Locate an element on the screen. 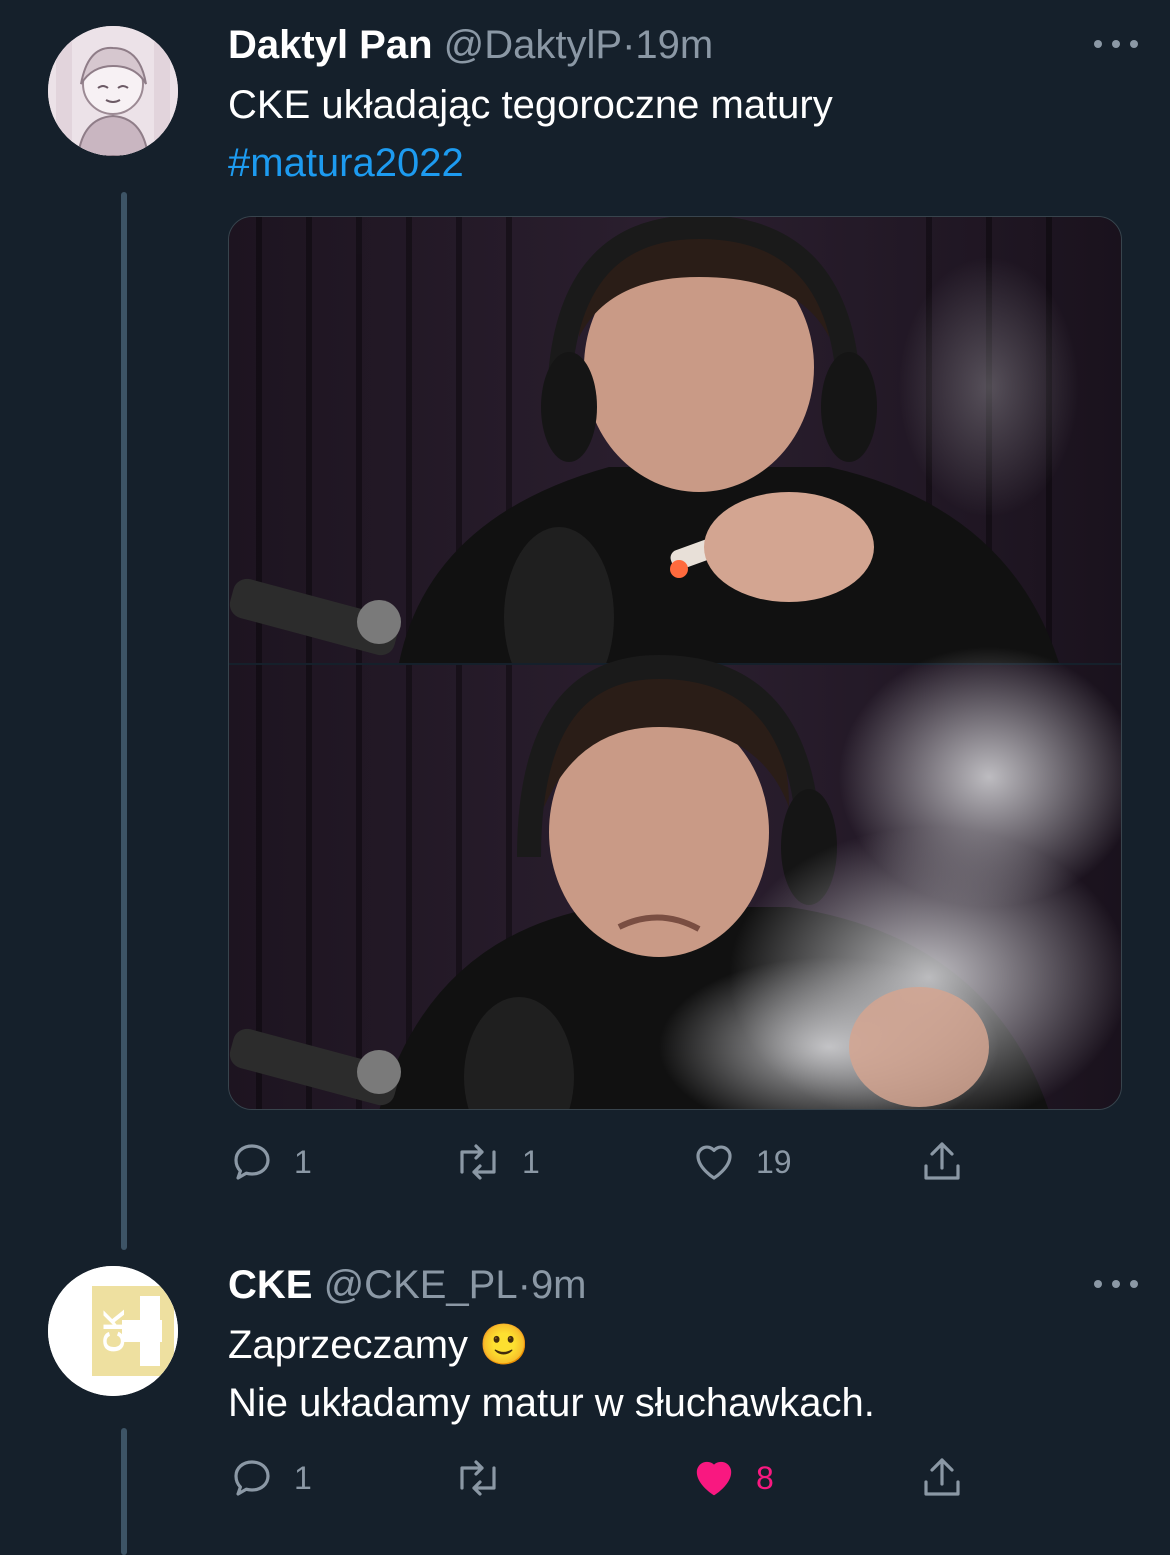 The width and height of the screenshot is (1170, 1555). avatar-cke: CK is located at coordinates (113, 1331).